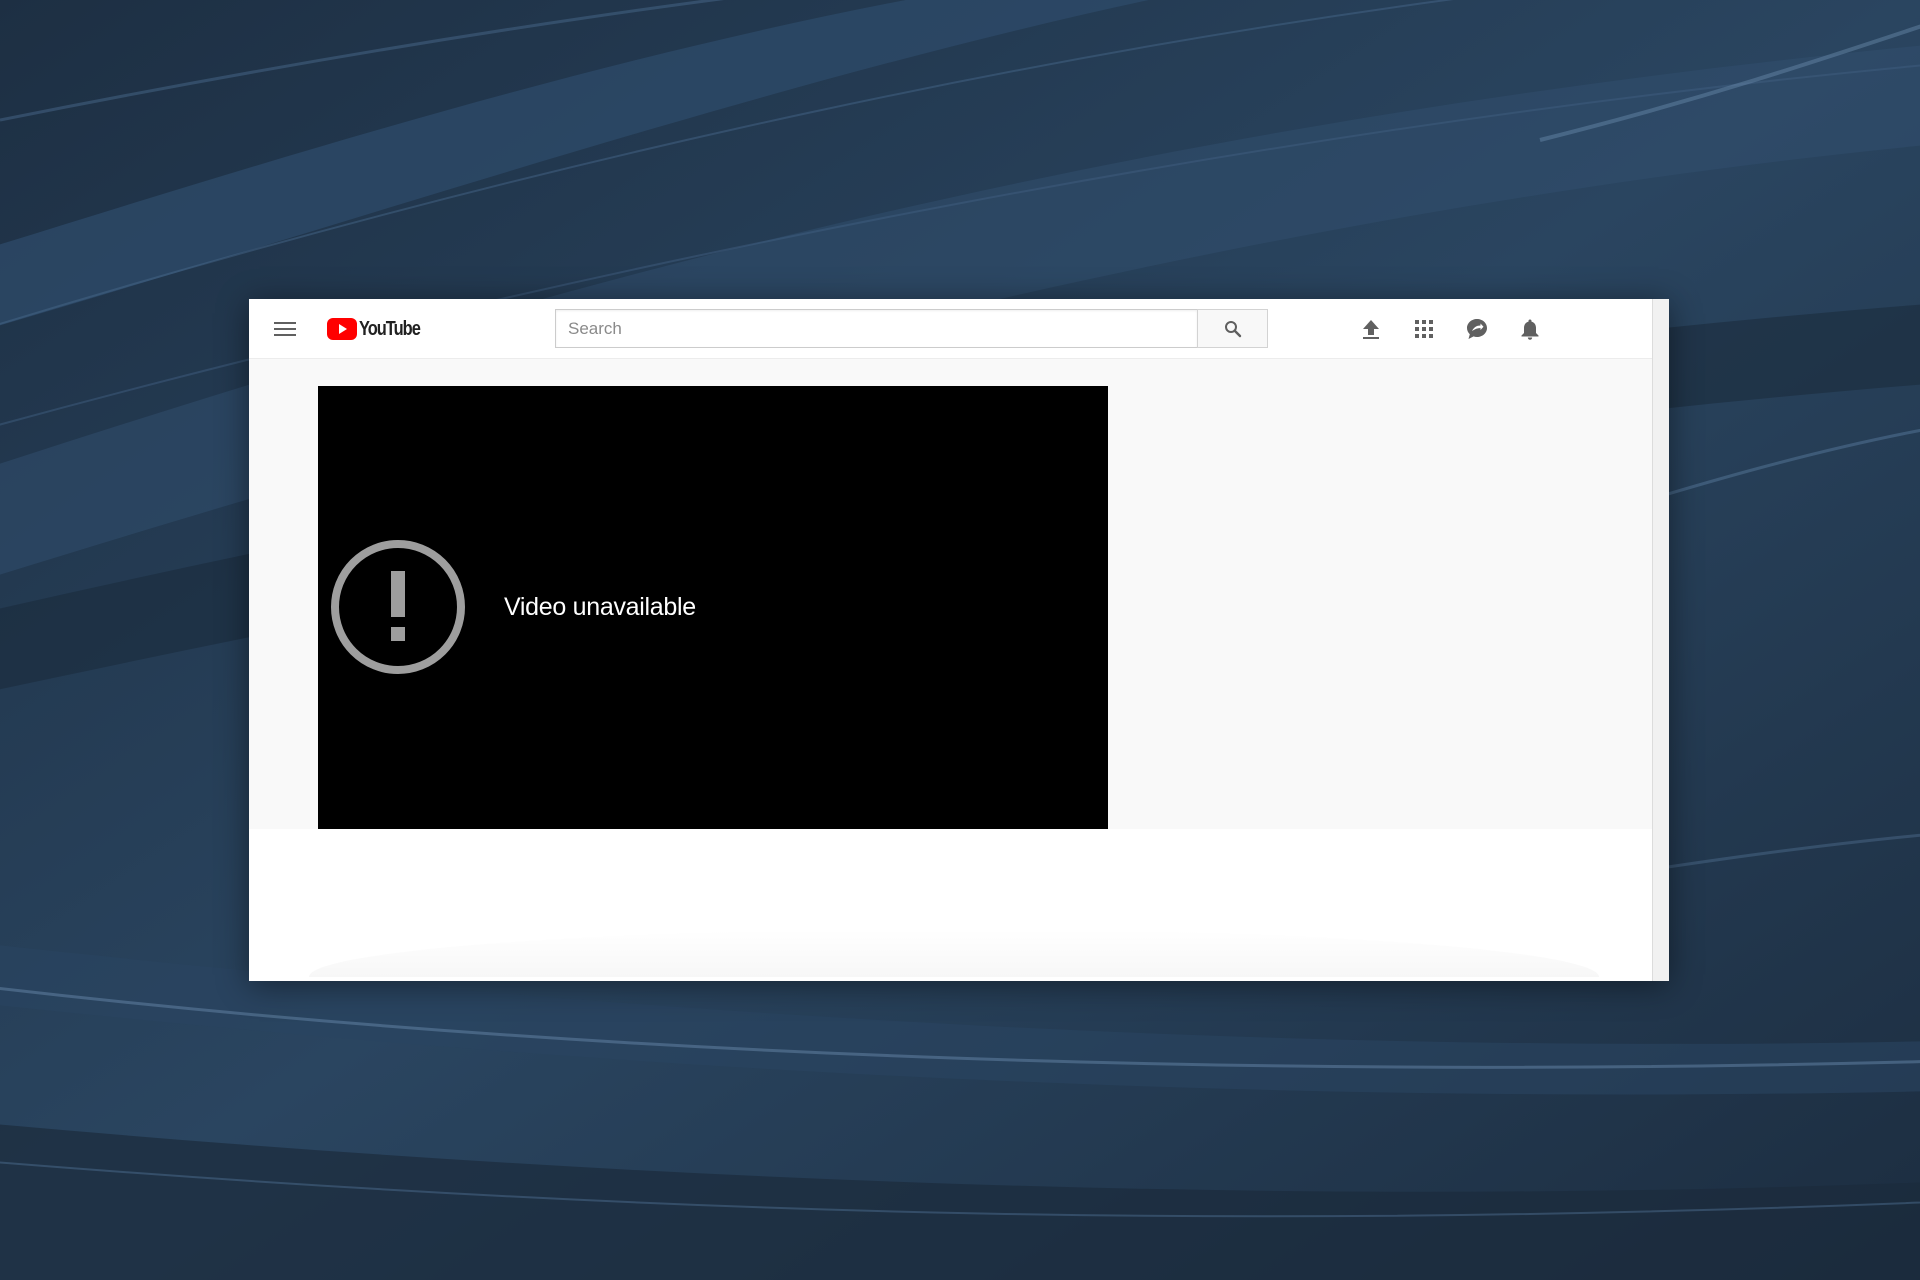  I want to click on search-form, so click(911, 328).